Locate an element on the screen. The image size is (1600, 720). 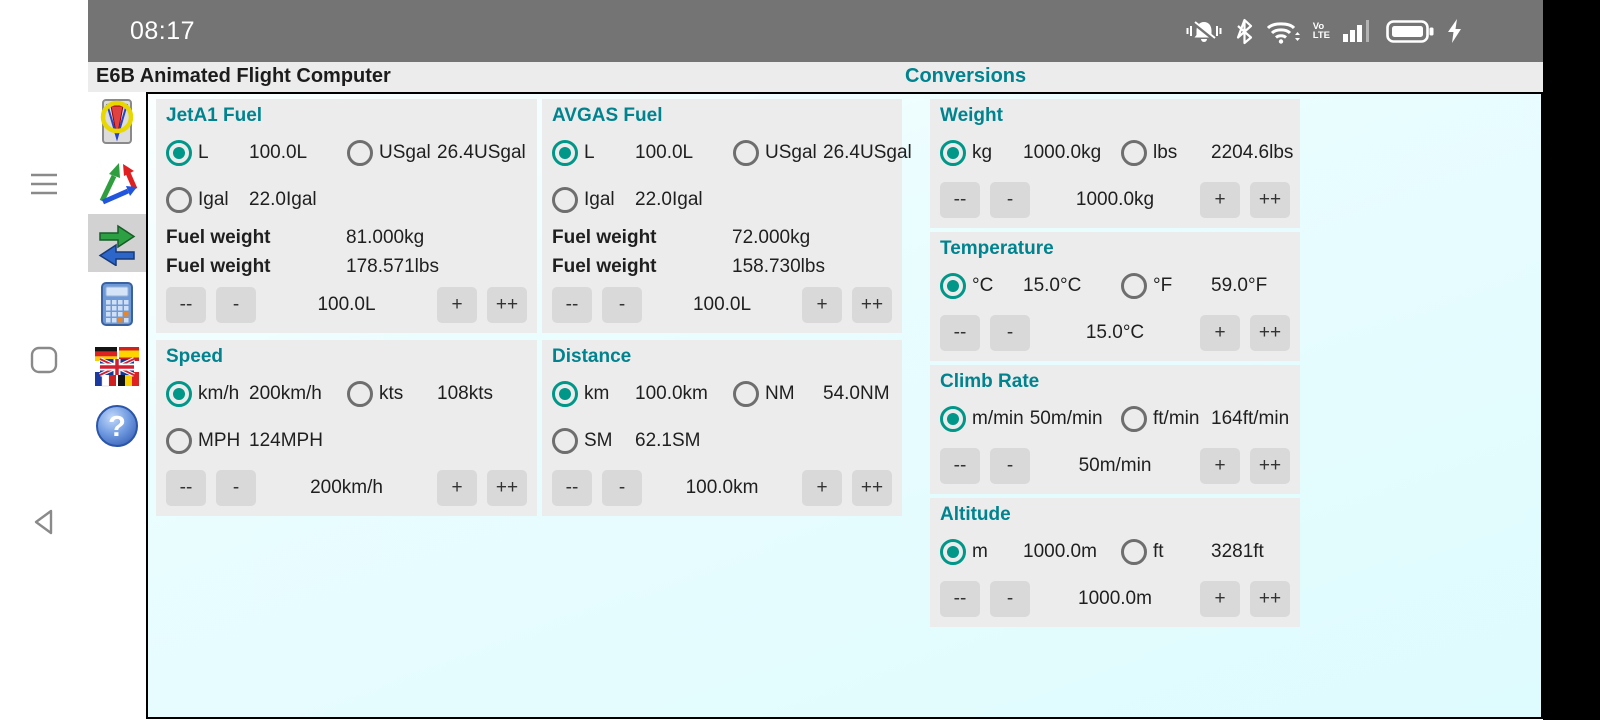
radio-option-m: m 1000.0m is located at coordinates (1030, 551).